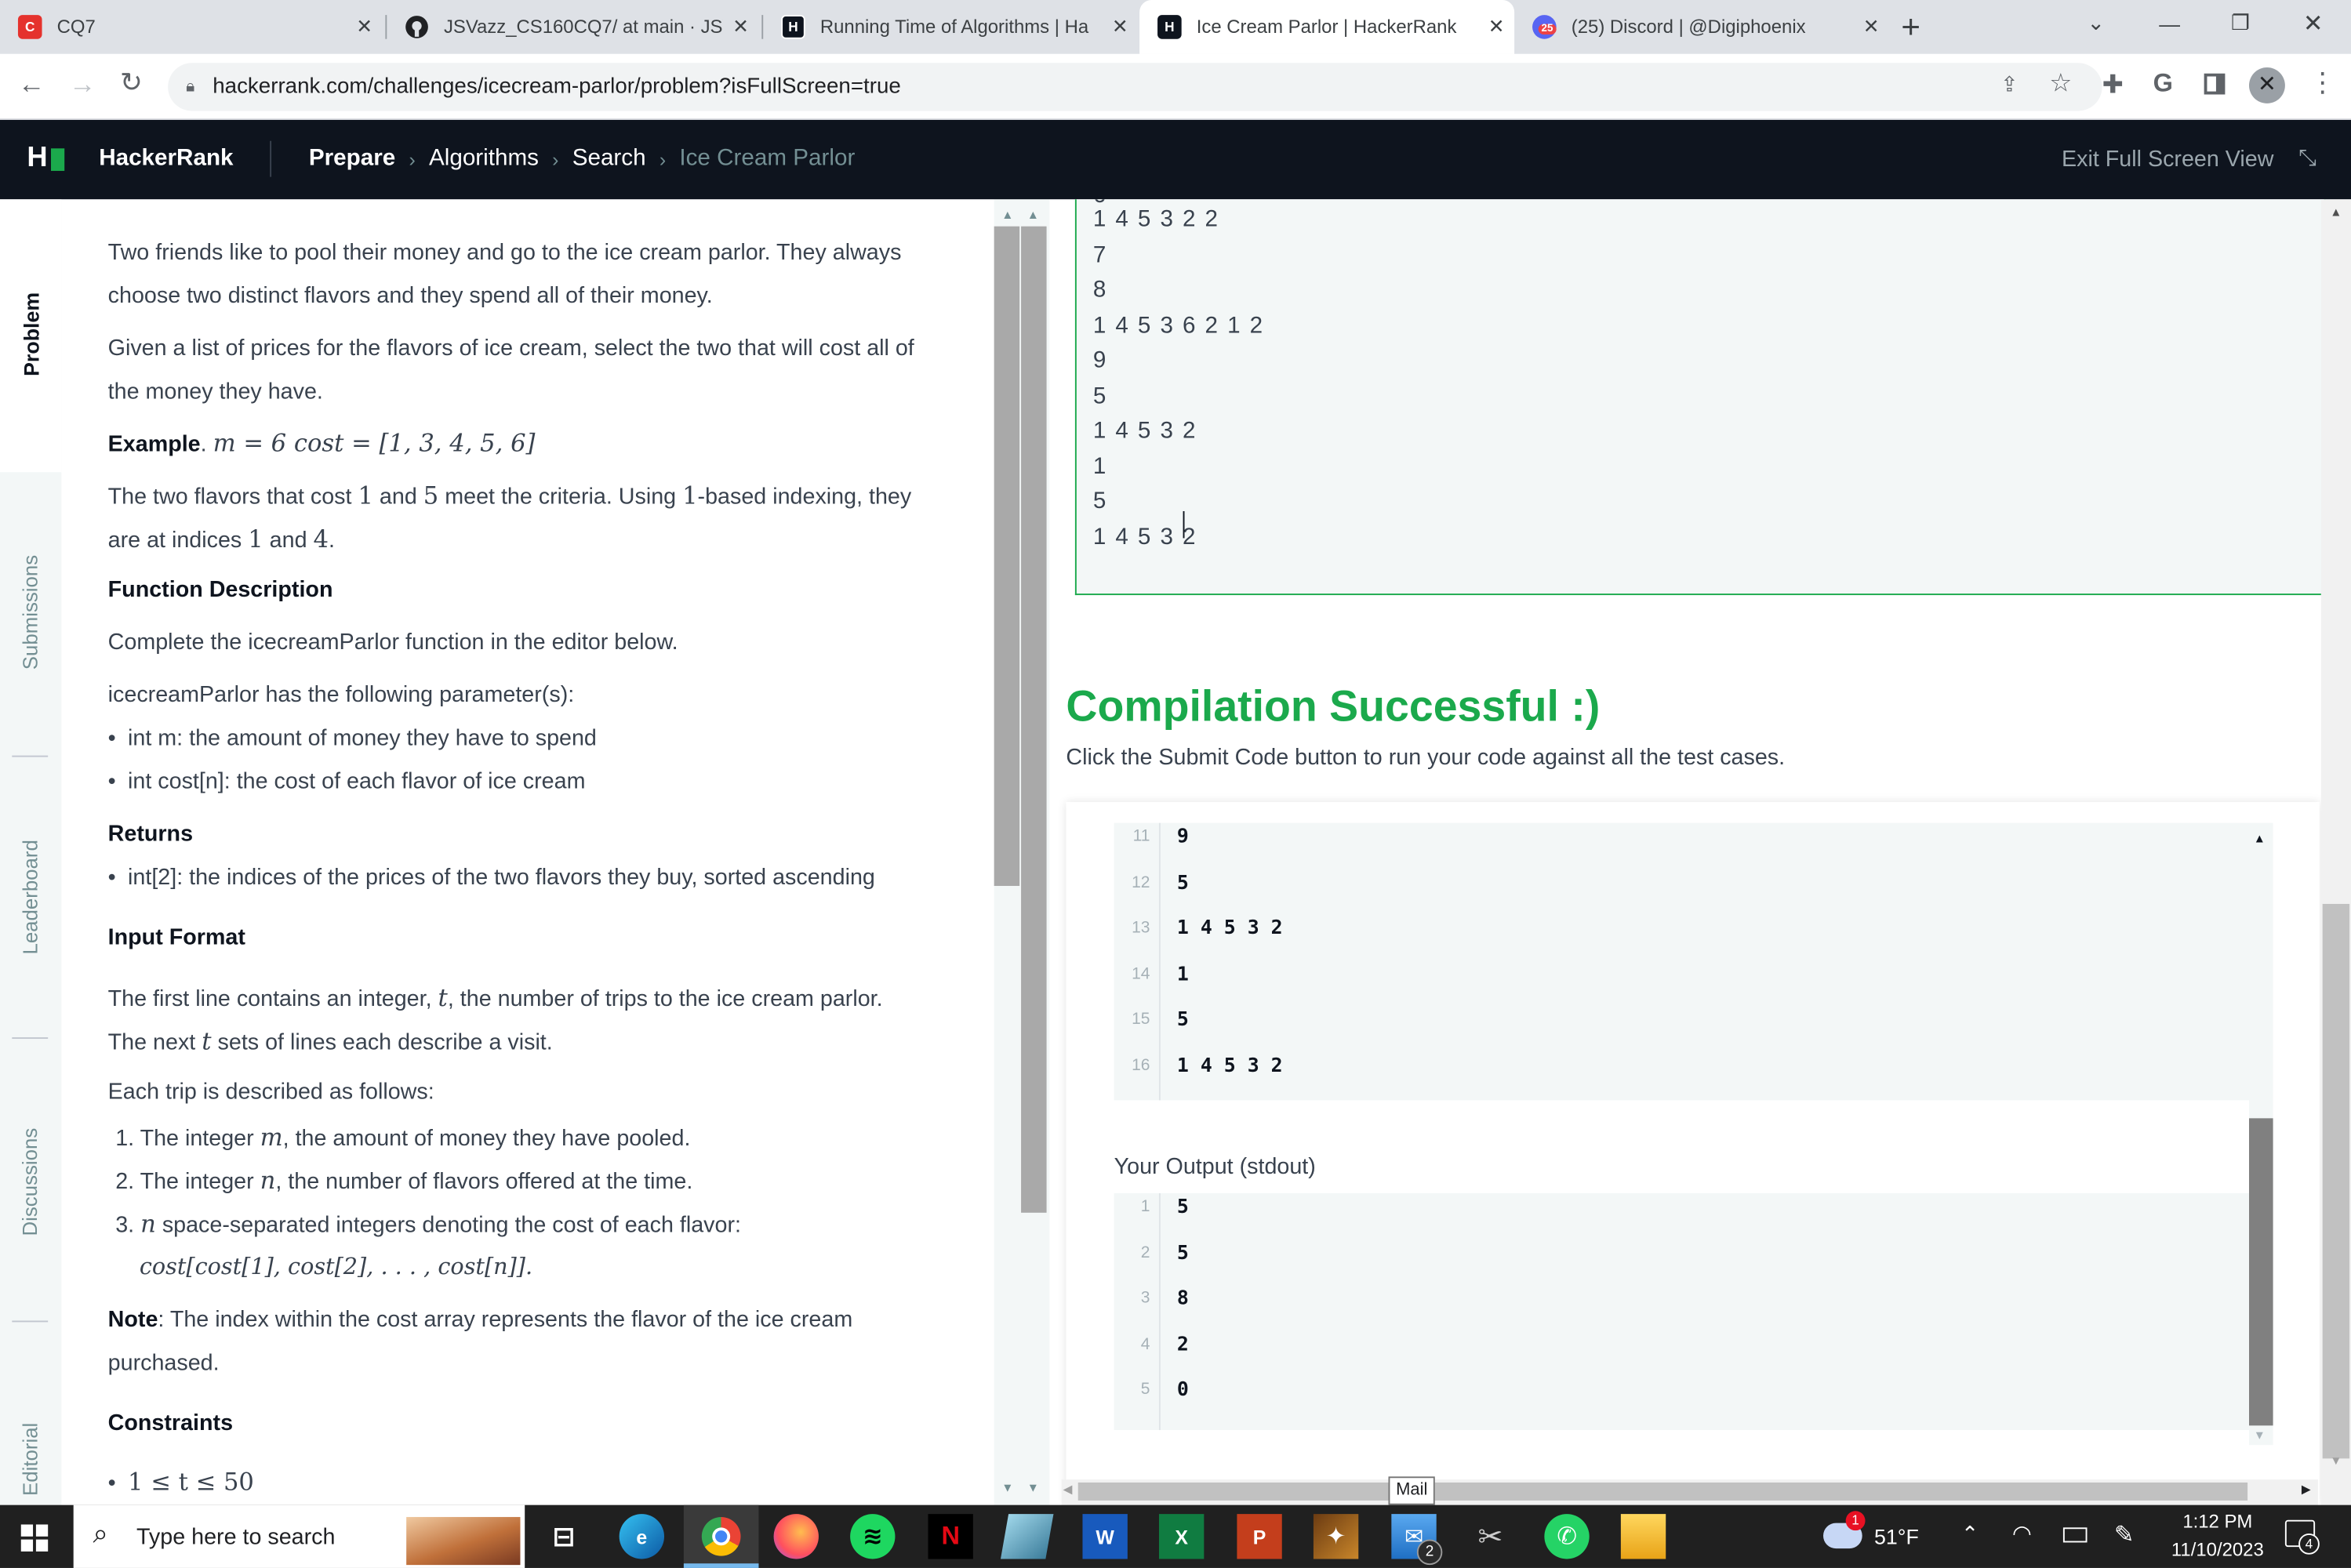 The image size is (2351, 1568). What do you see at coordinates (1007, 556) in the screenshot?
I see `problem-scrollbar-thumb` at bounding box center [1007, 556].